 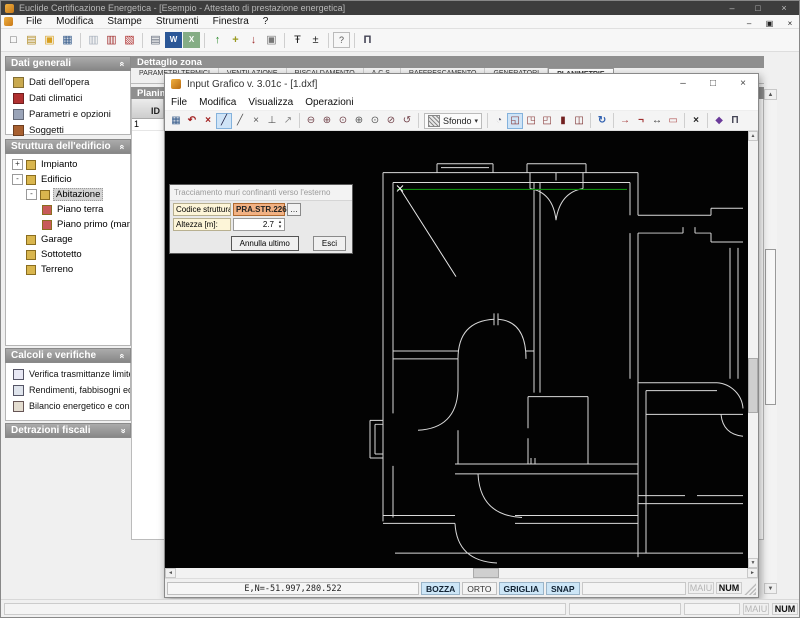 What do you see at coordinates (441, 588) in the screenshot?
I see `bozza-toggle: BOZZA` at bounding box center [441, 588].